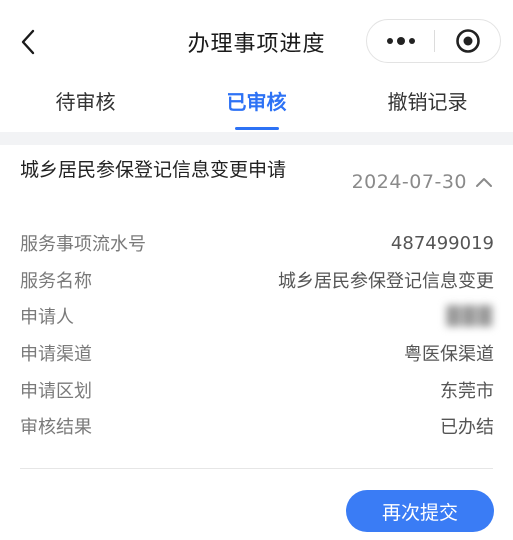 Image resolution: width=513 pixels, height=540 pixels. What do you see at coordinates (427, 102) in the screenshot?
I see `tab-revoked-label: 撤销记录` at bounding box center [427, 102].